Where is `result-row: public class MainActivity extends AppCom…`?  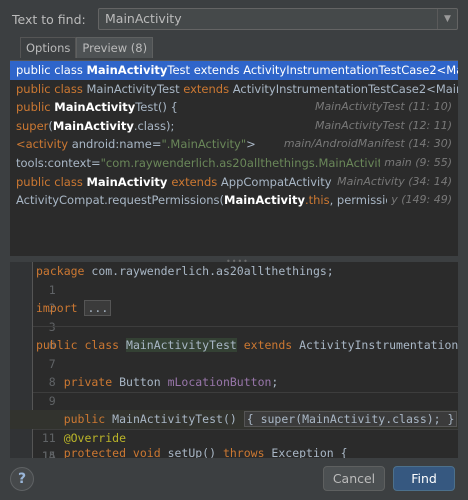 result-row: public class MainActivity extends AppCom… is located at coordinates (234, 182).